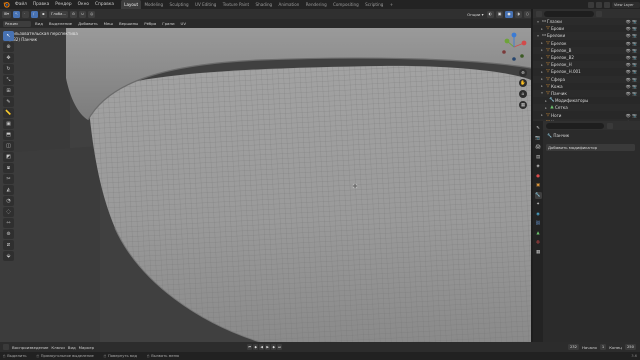  What do you see at coordinates (538, 195) in the screenshot?
I see `modifier-icon: 🔧` at bounding box center [538, 195].